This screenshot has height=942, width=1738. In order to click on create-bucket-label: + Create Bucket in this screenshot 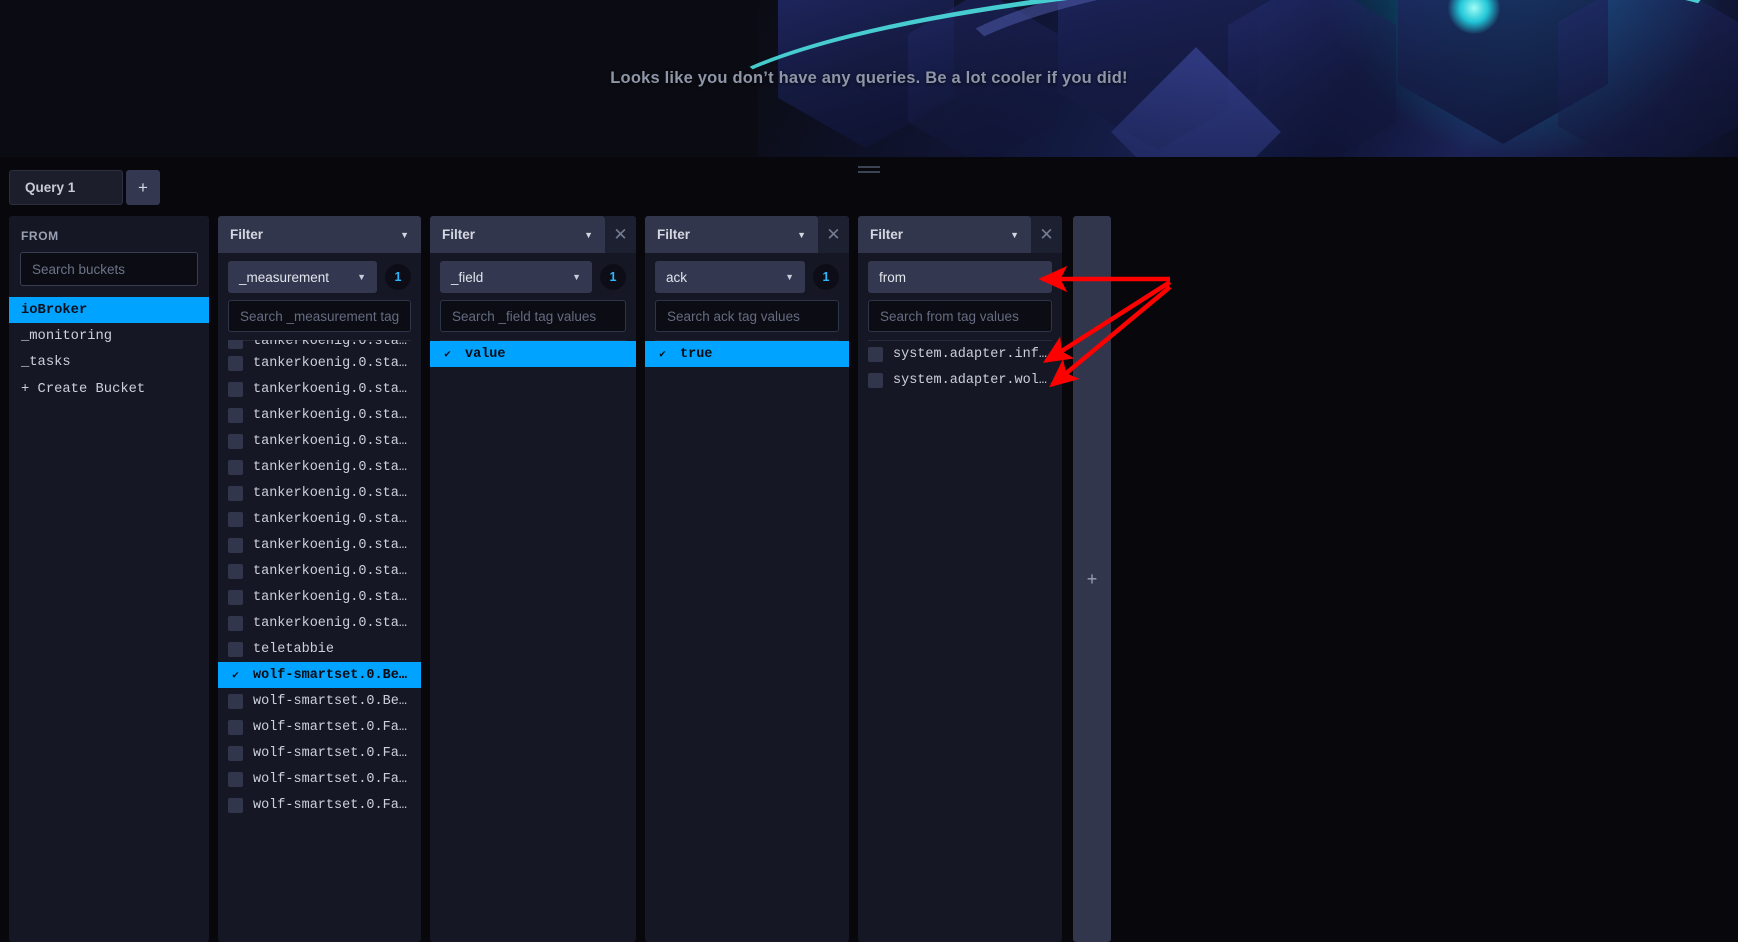, I will do `click(83, 389)`.